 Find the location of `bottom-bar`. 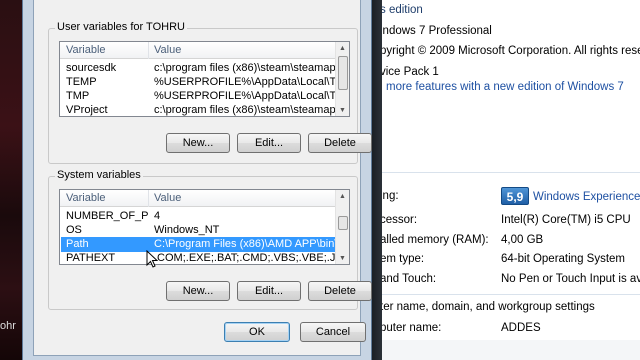

bottom-bar is located at coordinates (511, 350).